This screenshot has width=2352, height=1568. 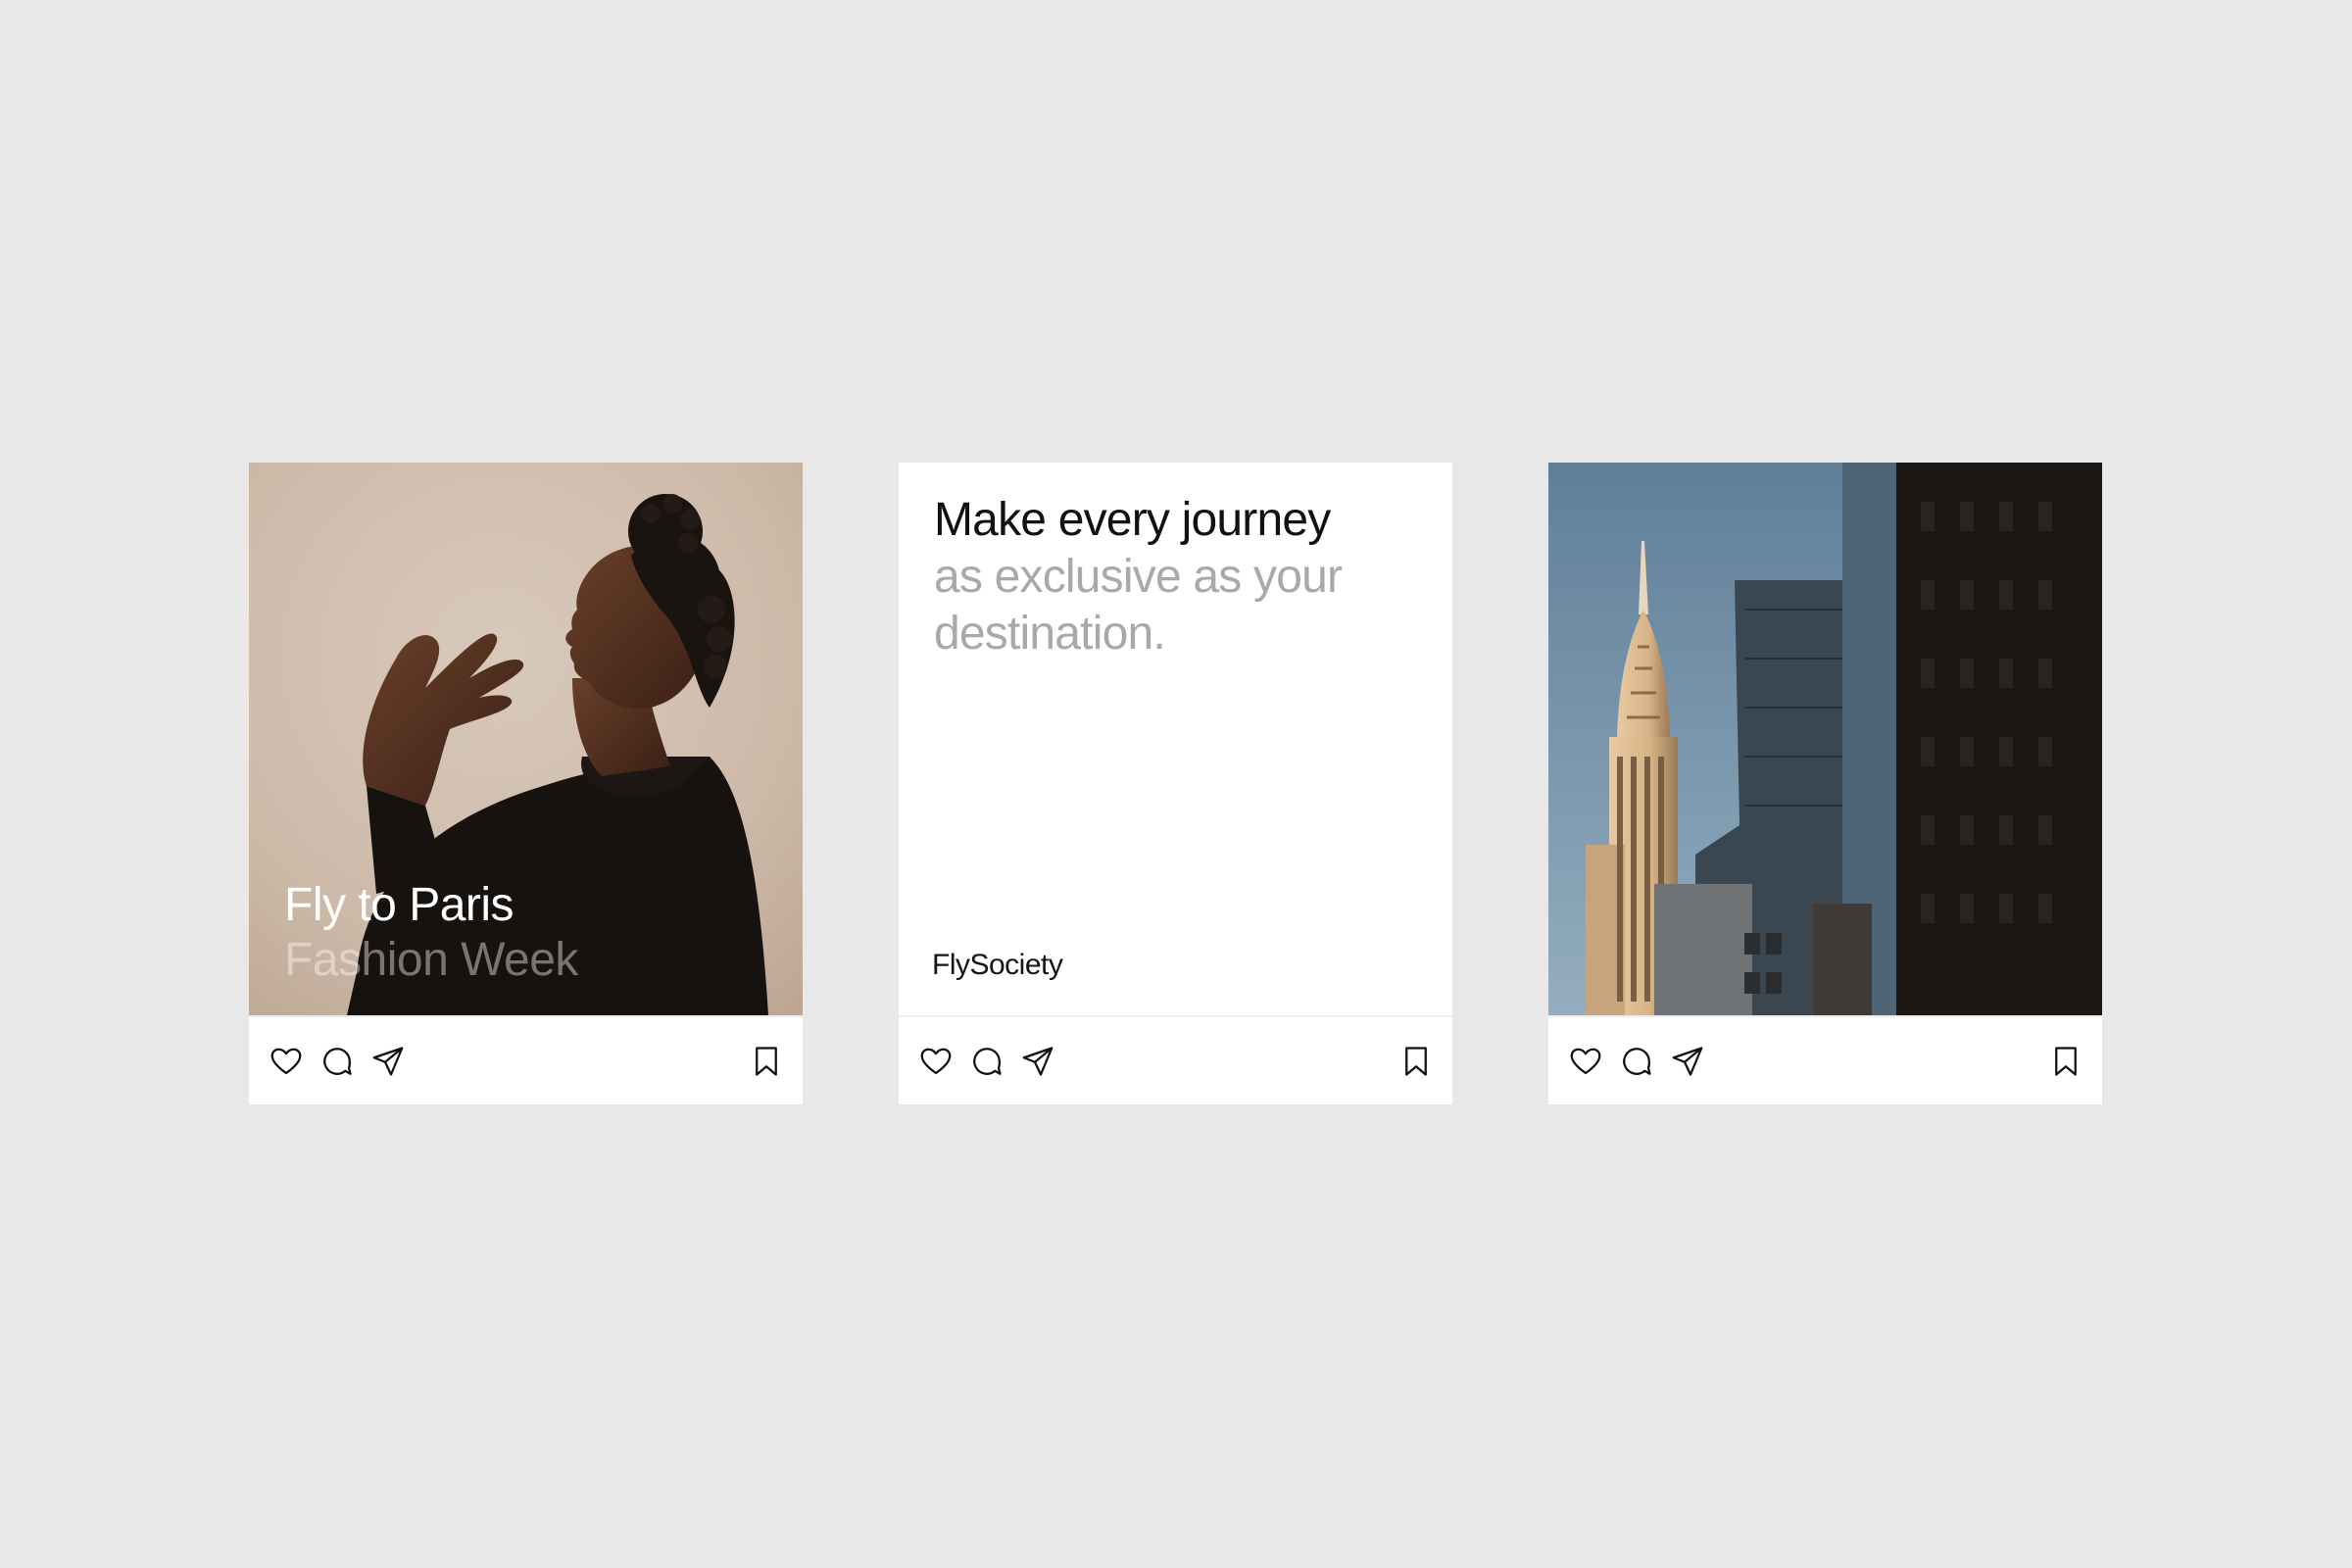 What do you see at coordinates (526, 739) in the screenshot?
I see `post-image-portrait: Fly to Paris Fashion Week` at bounding box center [526, 739].